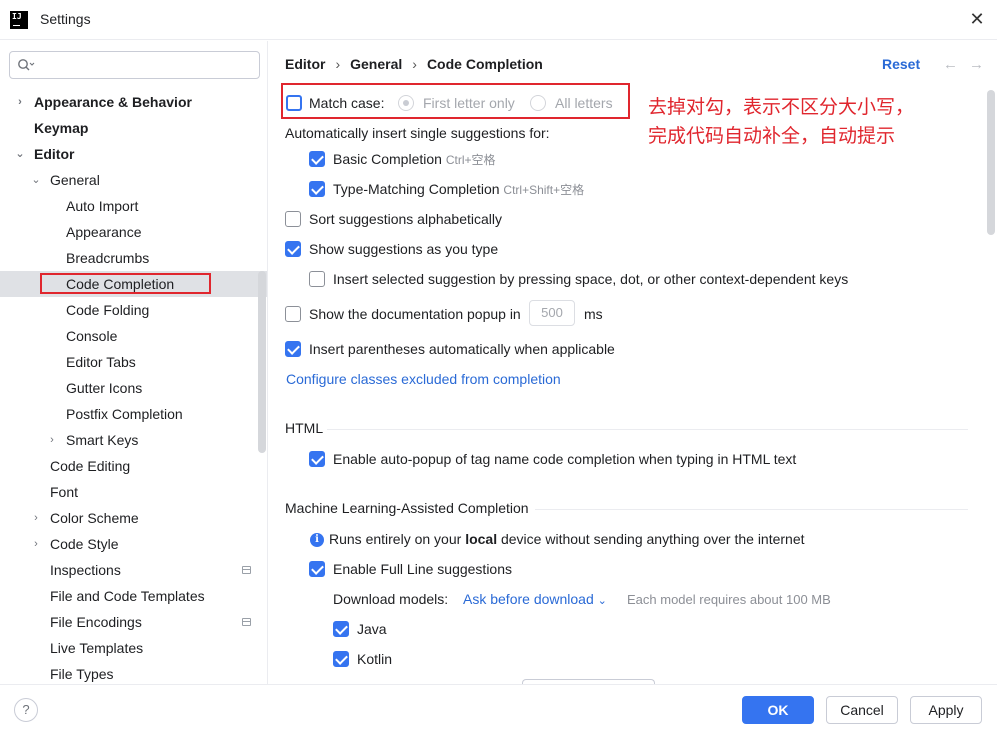  What do you see at coordinates (498, 709) in the screenshot?
I see `dialog-footer: ? OK Cancel Apply` at bounding box center [498, 709].